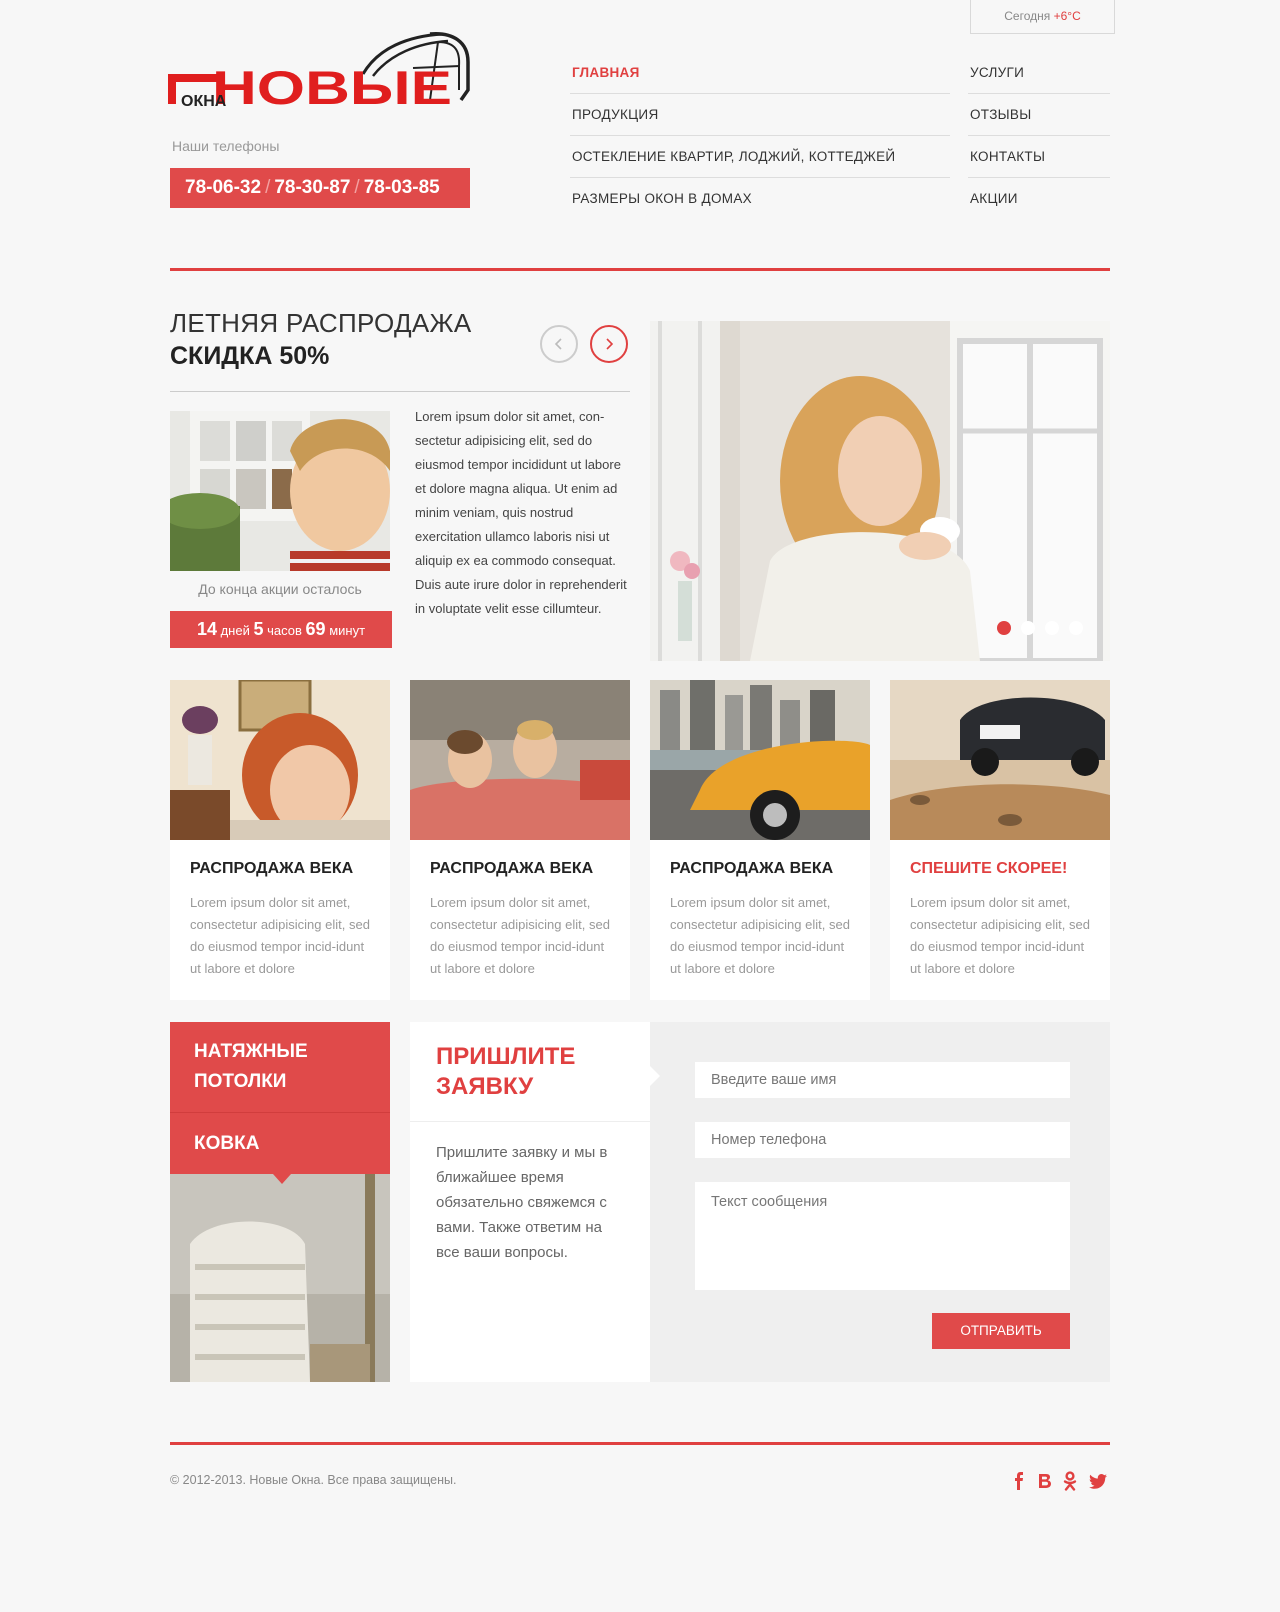  I want to click on side-menu-item-forging: КОВКА, so click(280, 1143).